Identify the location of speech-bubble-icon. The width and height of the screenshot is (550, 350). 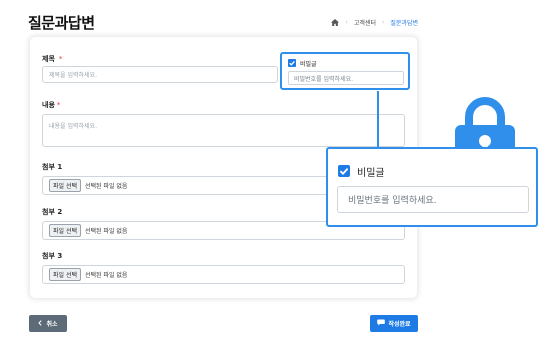
(381, 323).